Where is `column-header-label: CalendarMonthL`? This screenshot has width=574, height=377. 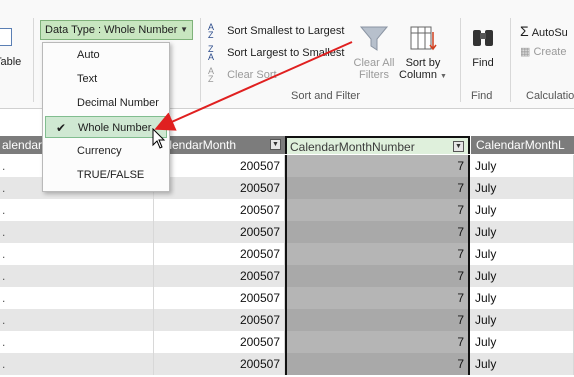
column-header-label: CalendarMonthL is located at coordinates (520, 145).